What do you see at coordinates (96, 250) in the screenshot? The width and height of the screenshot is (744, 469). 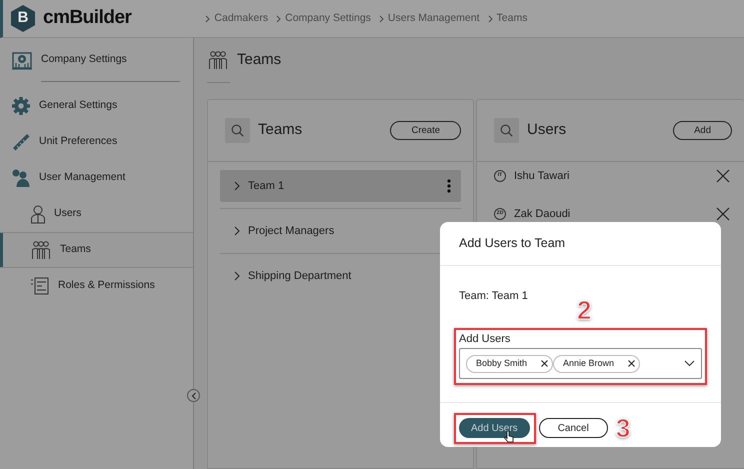 I see `sidebar-item: Teams` at bounding box center [96, 250].